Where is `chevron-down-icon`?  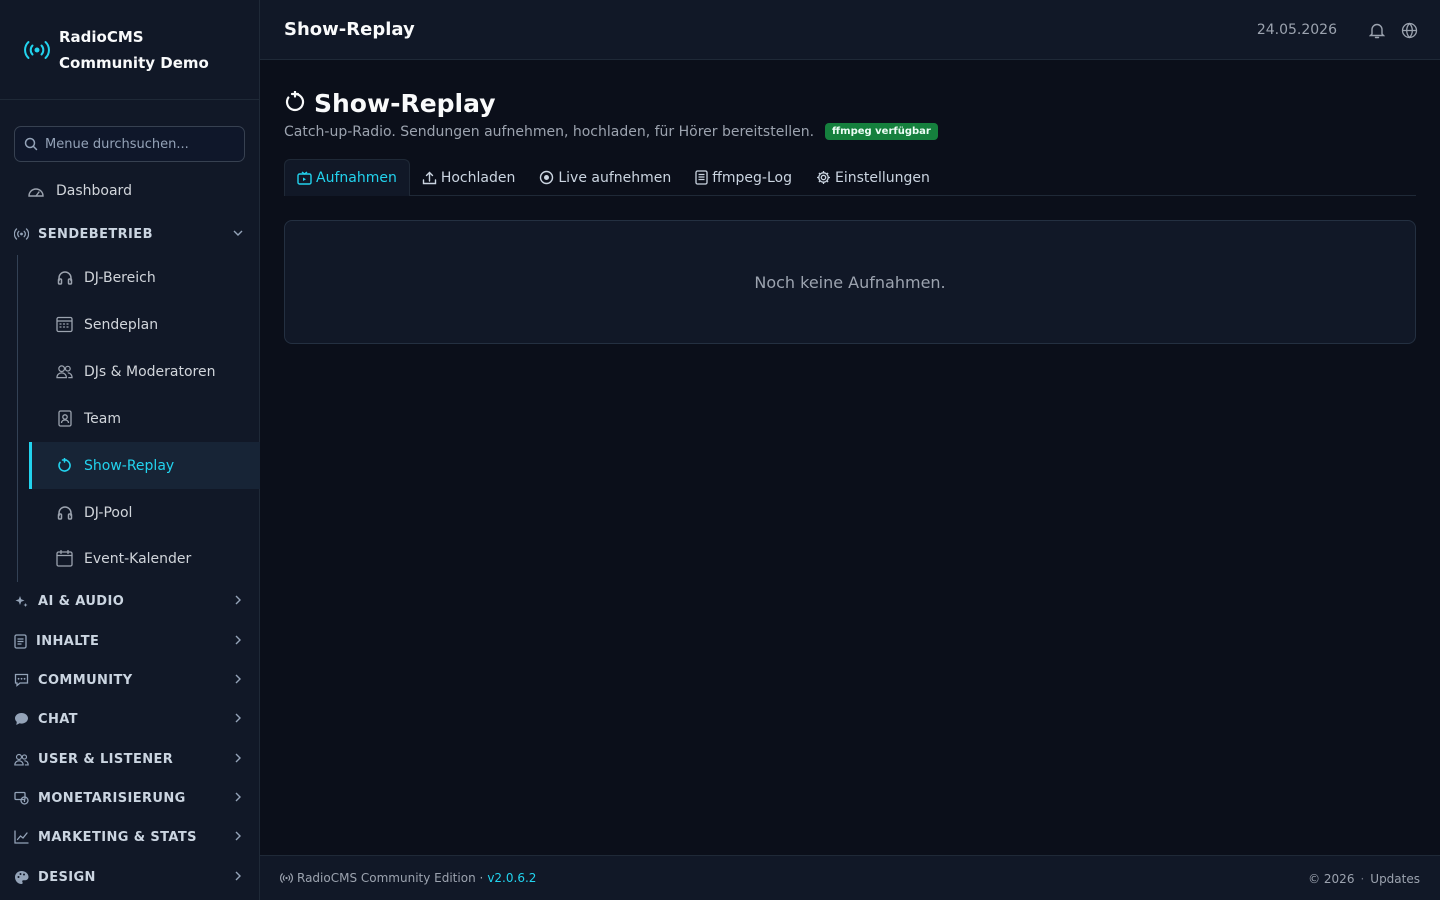
chevron-down-icon is located at coordinates (238, 235).